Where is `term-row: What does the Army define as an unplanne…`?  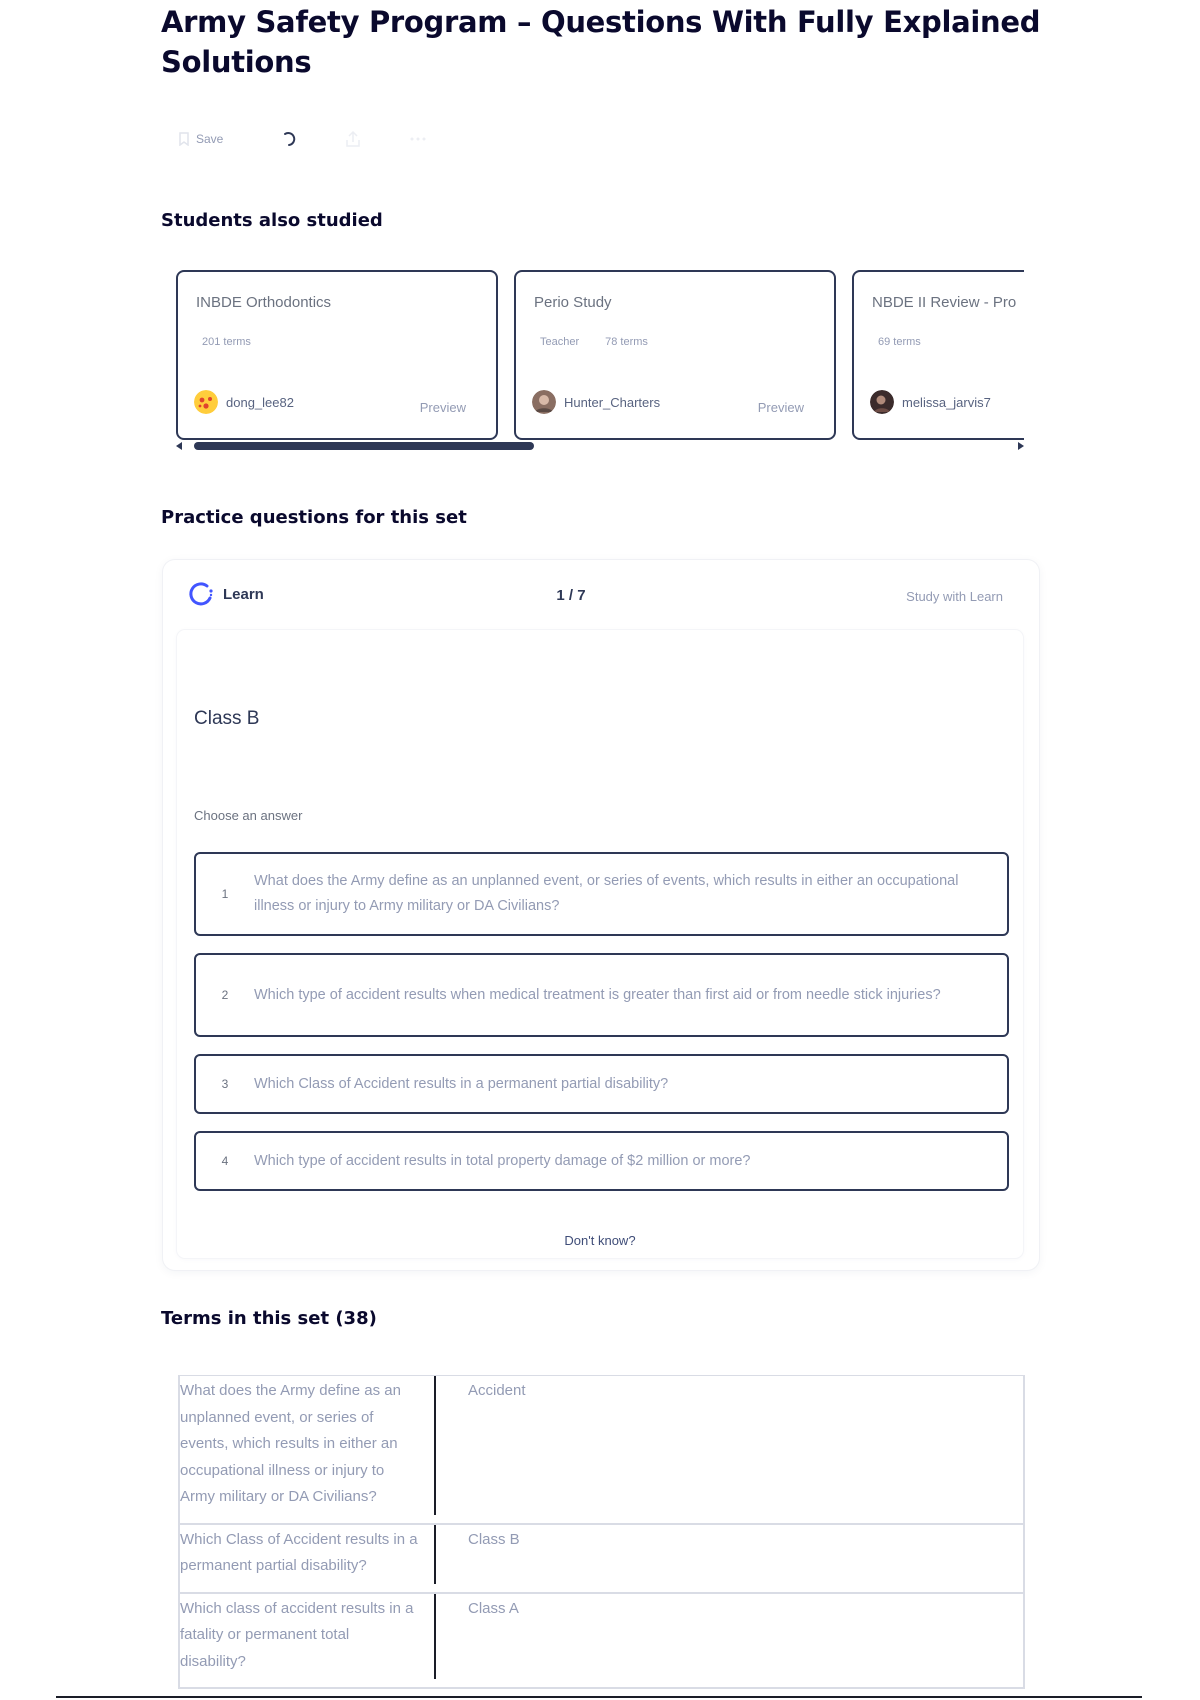 term-row: What does the Army define as an unplanne… is located at coordinates (601, 1450).